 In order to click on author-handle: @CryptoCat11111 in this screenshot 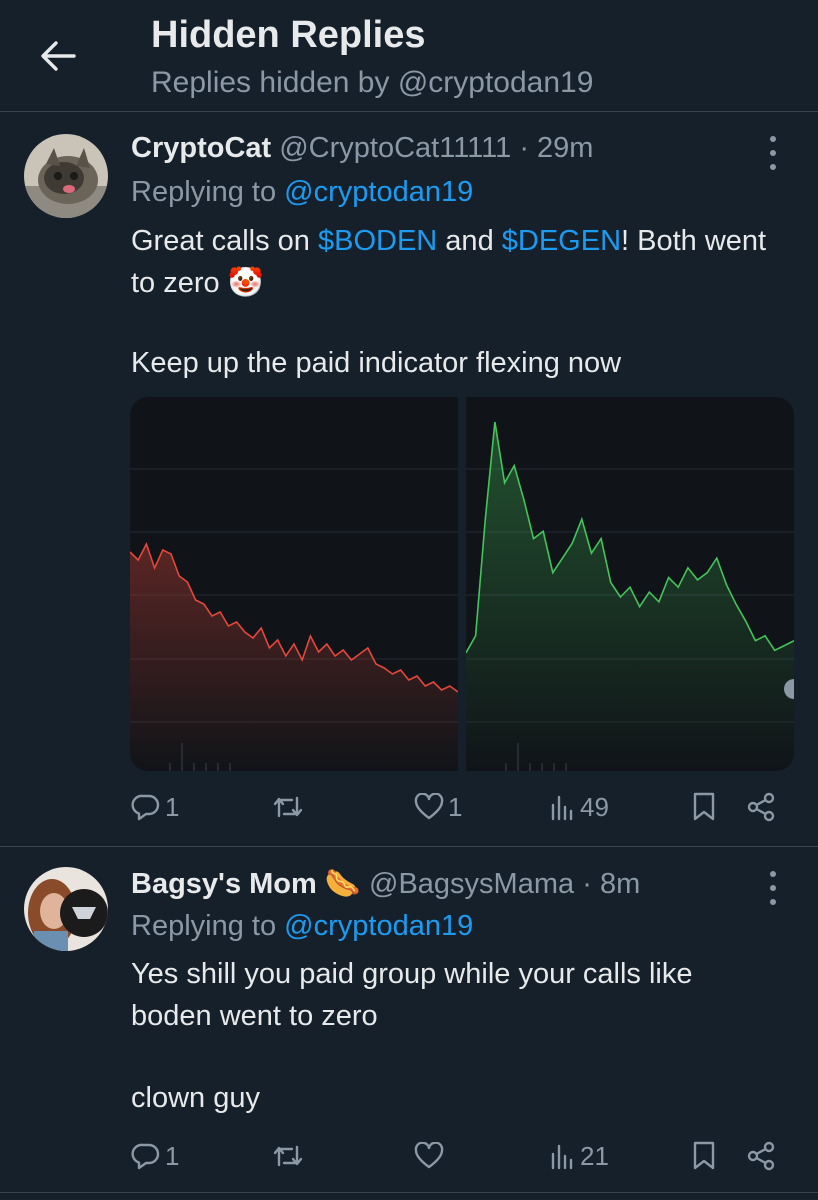, I will do `click(395, 148)`.